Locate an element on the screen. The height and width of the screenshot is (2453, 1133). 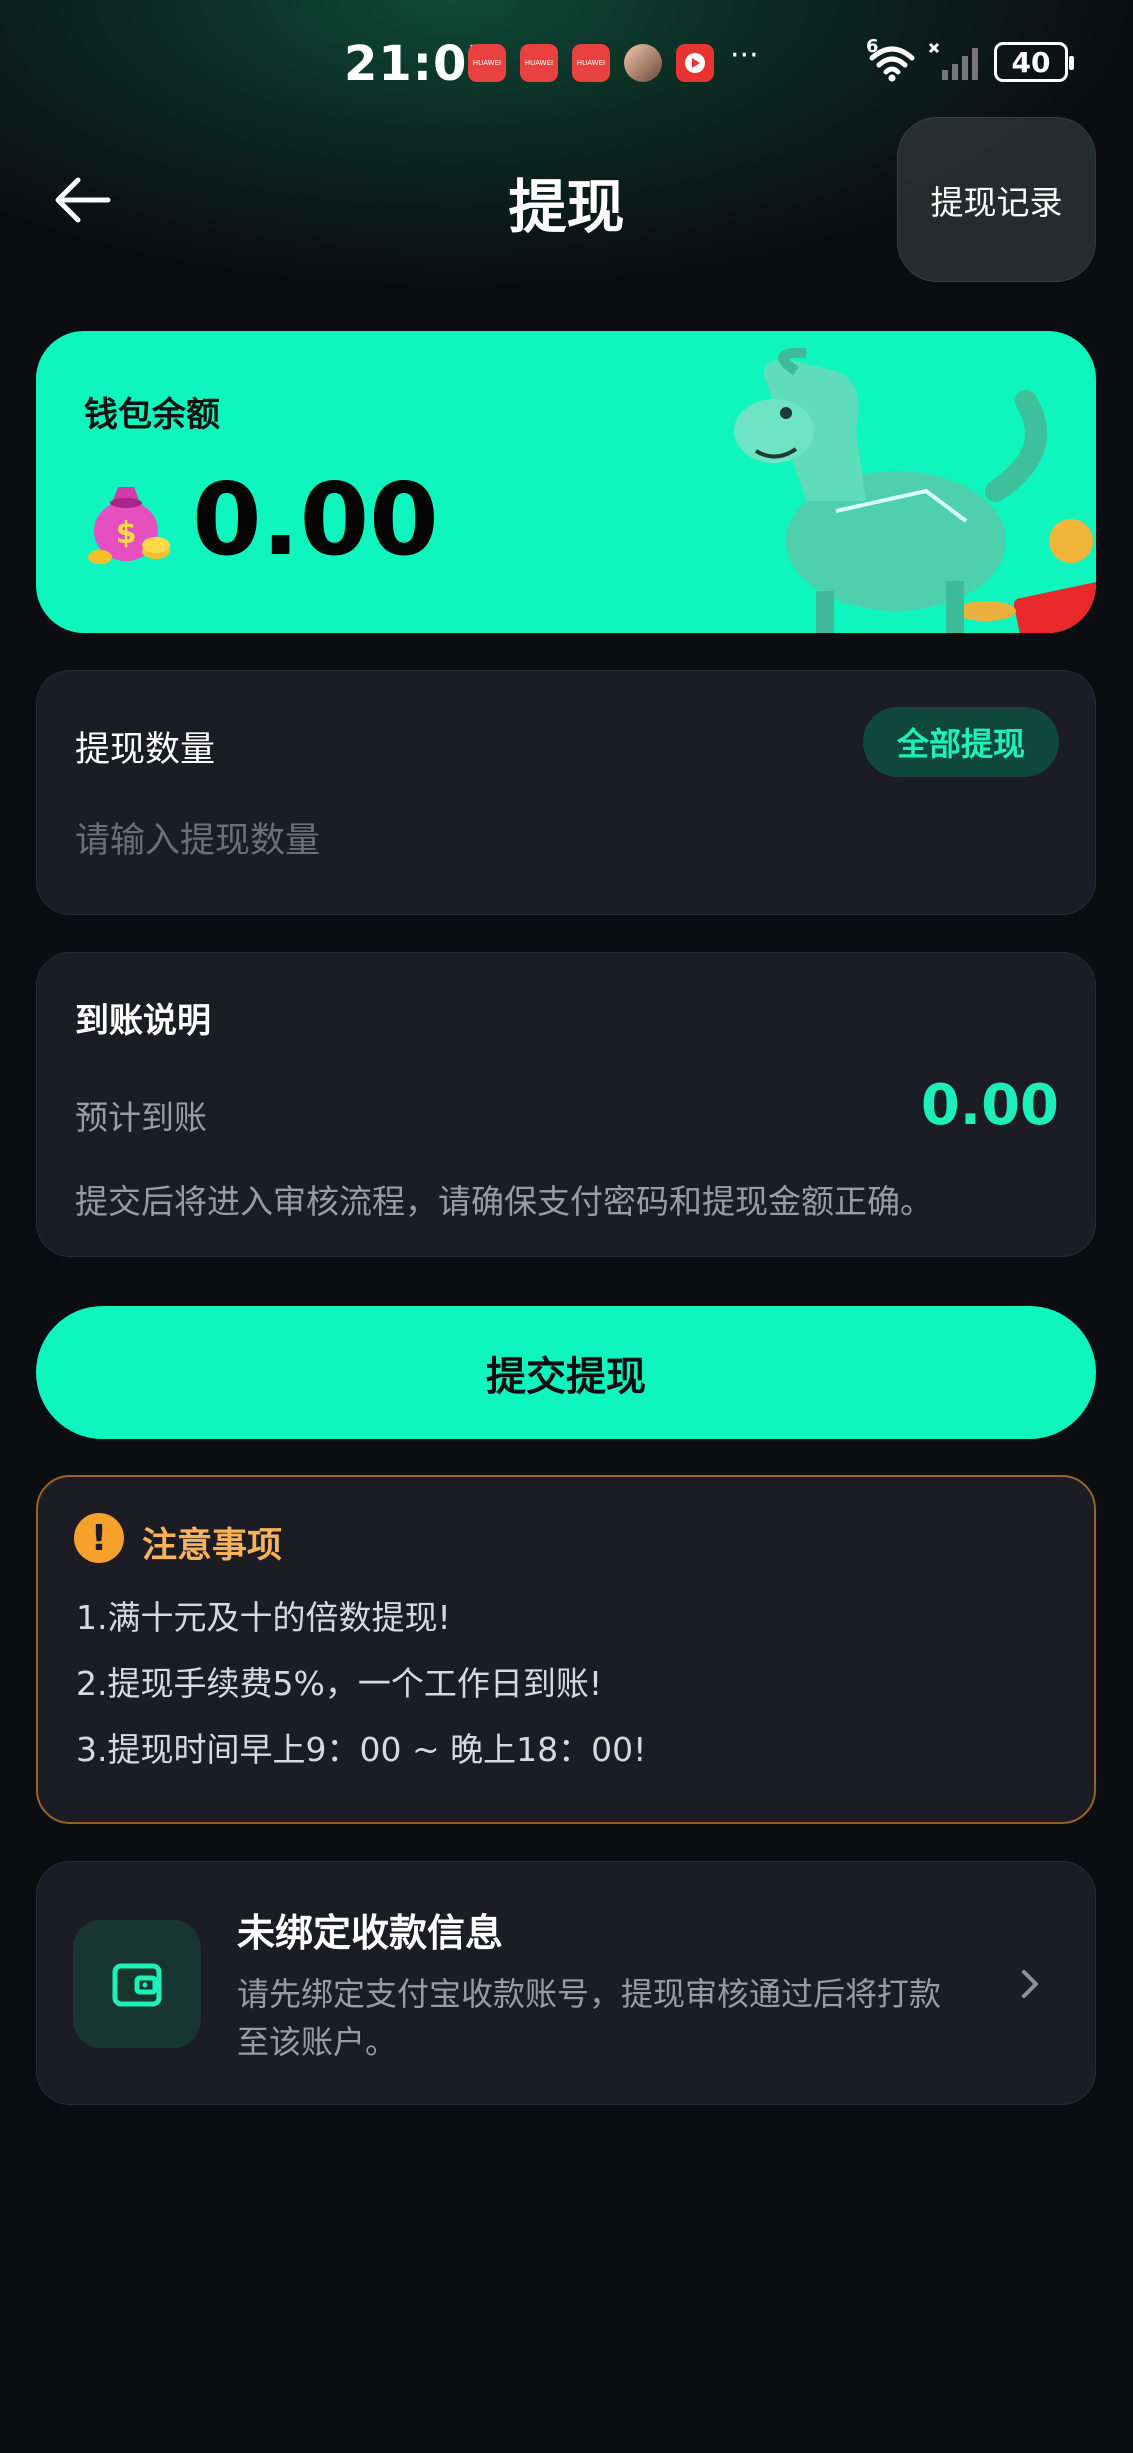
quantity-input is located at coordinates (525, 841).